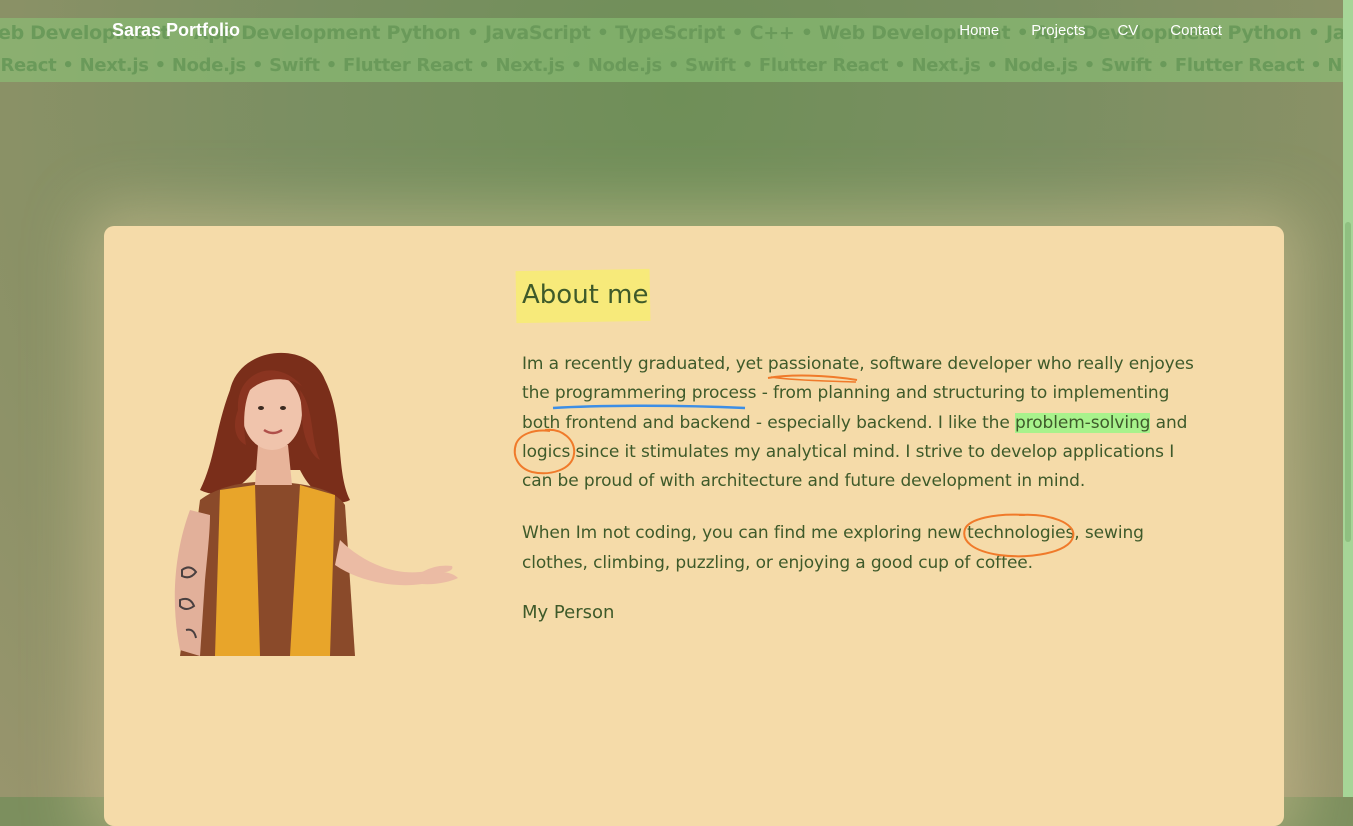  I want to click on signature: My Person, so click(568, 613).